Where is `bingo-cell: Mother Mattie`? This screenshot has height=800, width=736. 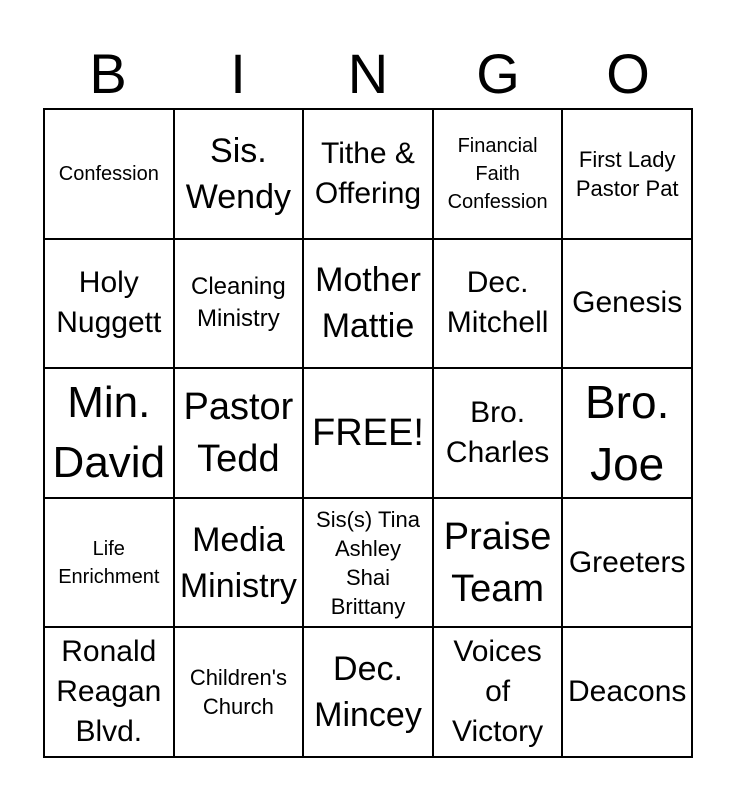
bingo-cell: Mother Mattie is located at coordinates (368, 303).